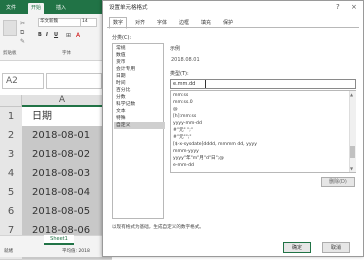  I want to click on select-all-corner, so click(11, 101).